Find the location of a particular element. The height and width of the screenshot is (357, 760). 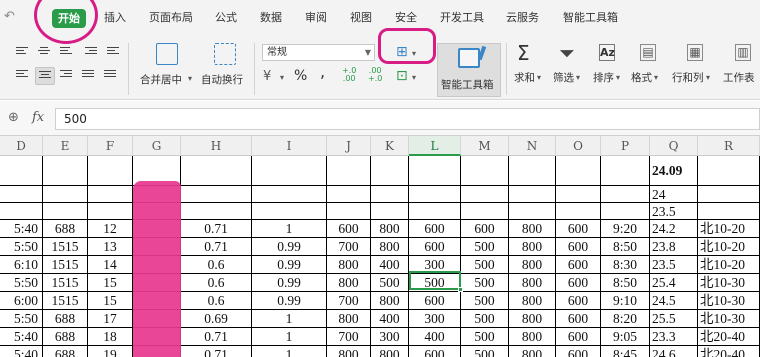

increase-decimal-button: +.0 .00 is located at coordinates (349, 75).